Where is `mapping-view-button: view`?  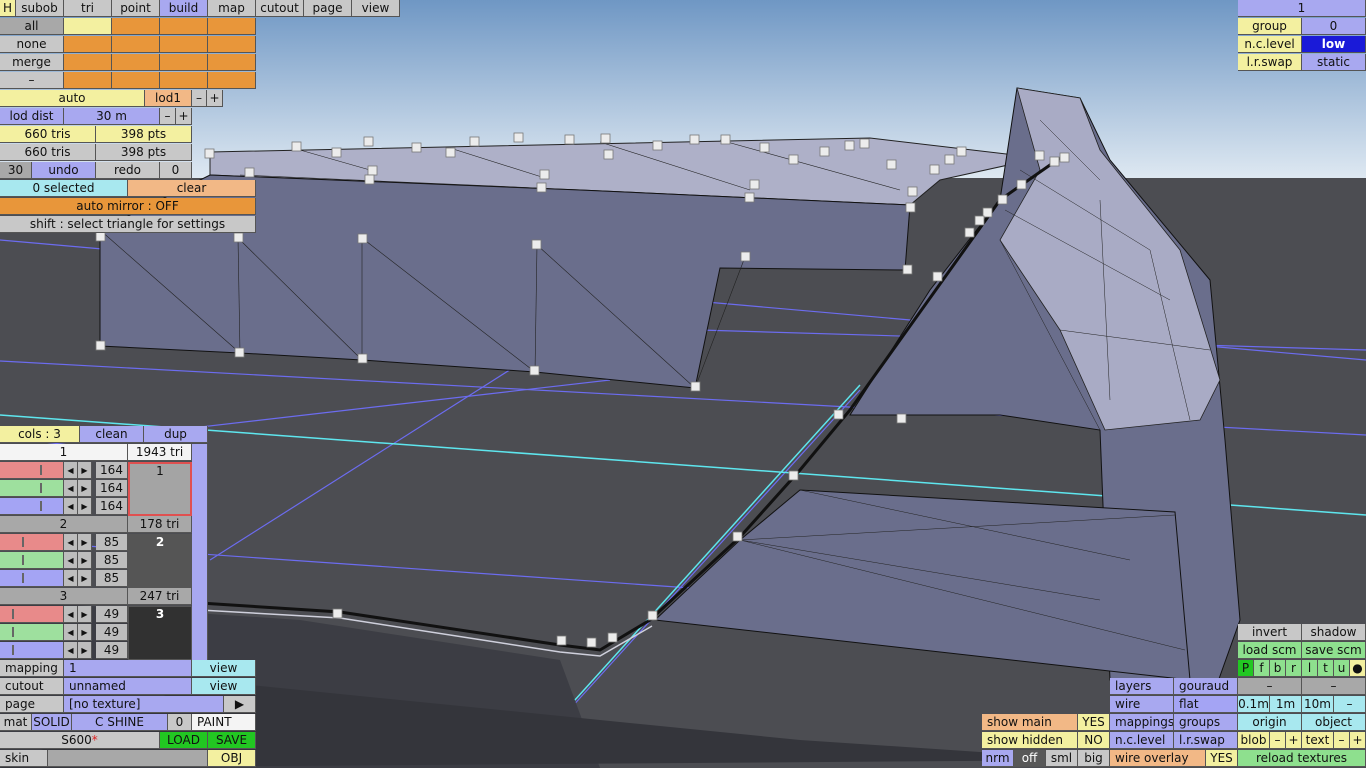
mapping-view-button: view is located at coordinates (224, 668).